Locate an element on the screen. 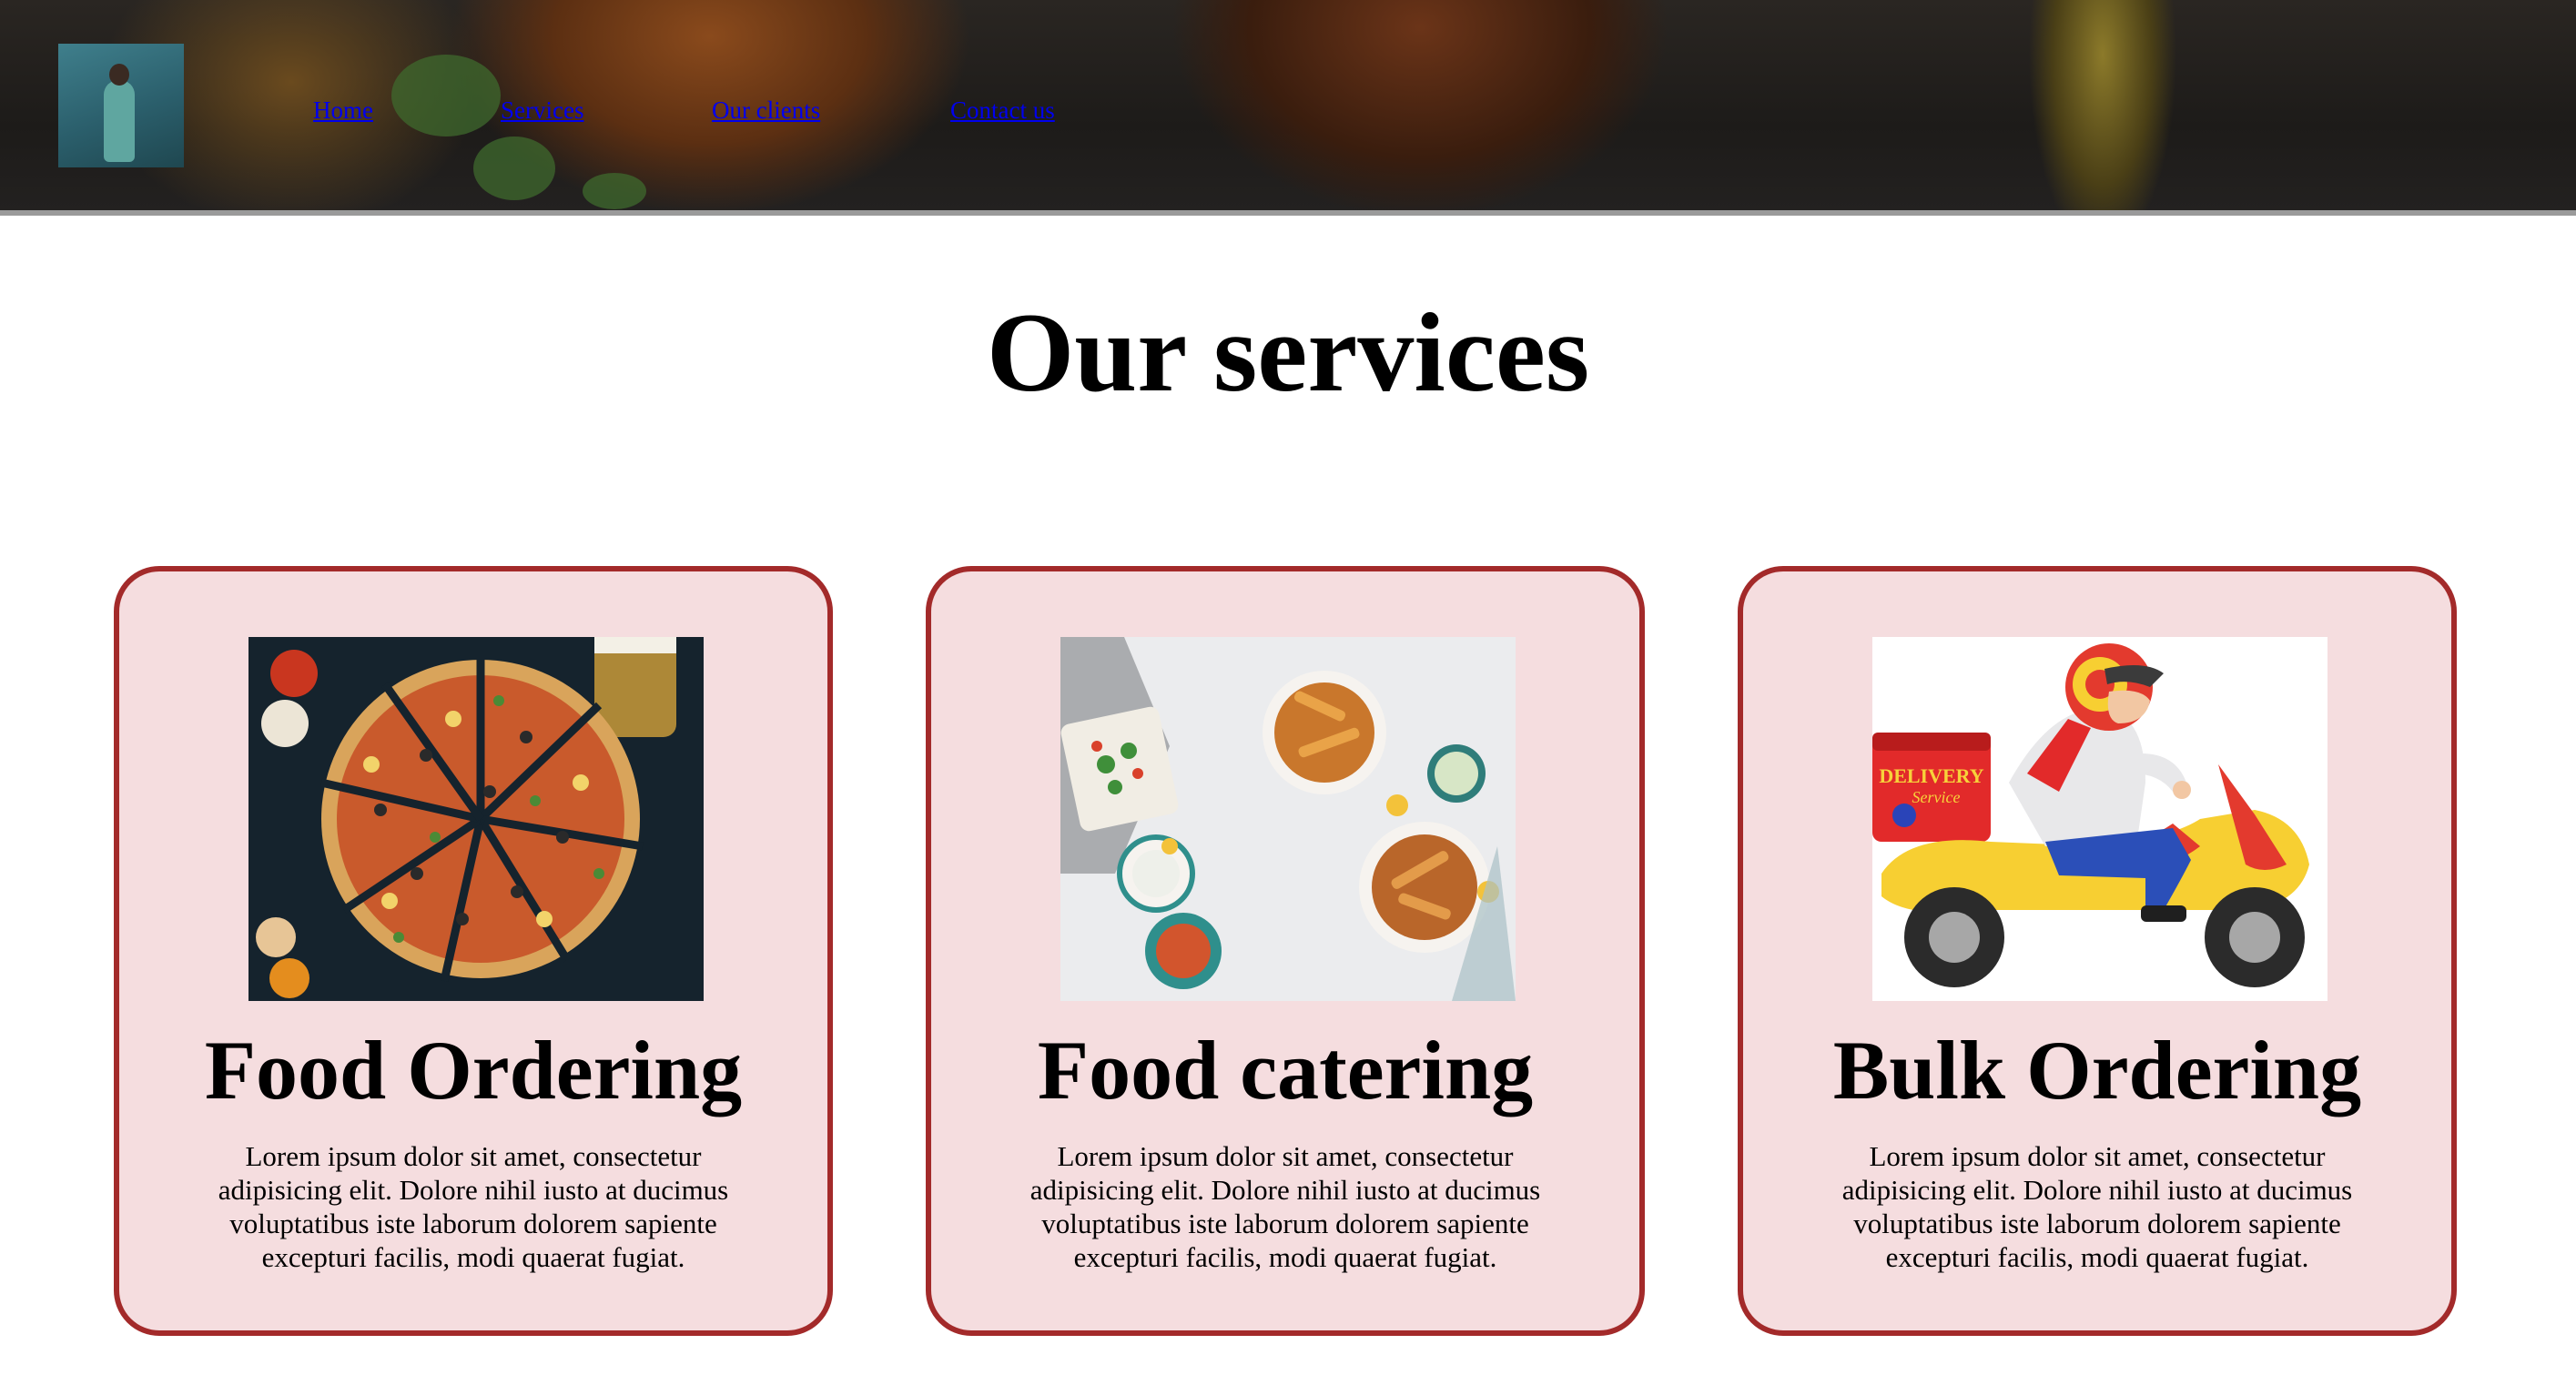 The image size is (2576, 1385). logo is located at coordinates (121, 105).